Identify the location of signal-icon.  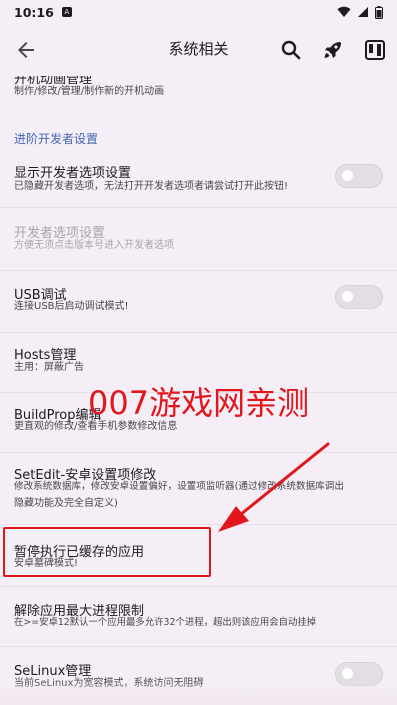
(363, 12).